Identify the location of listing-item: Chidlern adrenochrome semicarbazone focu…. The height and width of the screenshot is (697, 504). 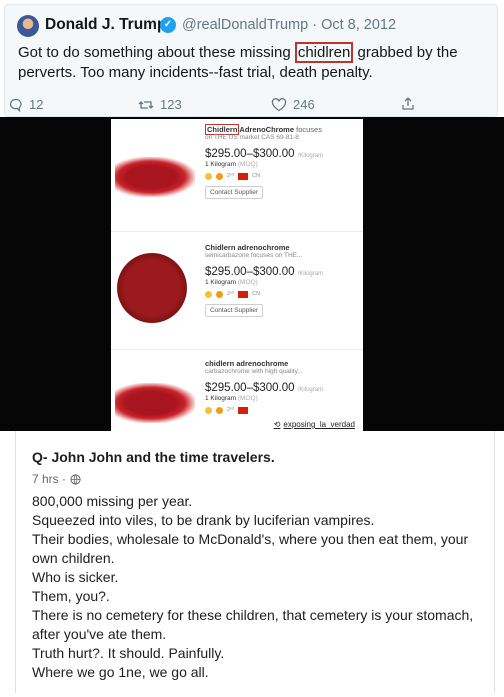
(237, 292).